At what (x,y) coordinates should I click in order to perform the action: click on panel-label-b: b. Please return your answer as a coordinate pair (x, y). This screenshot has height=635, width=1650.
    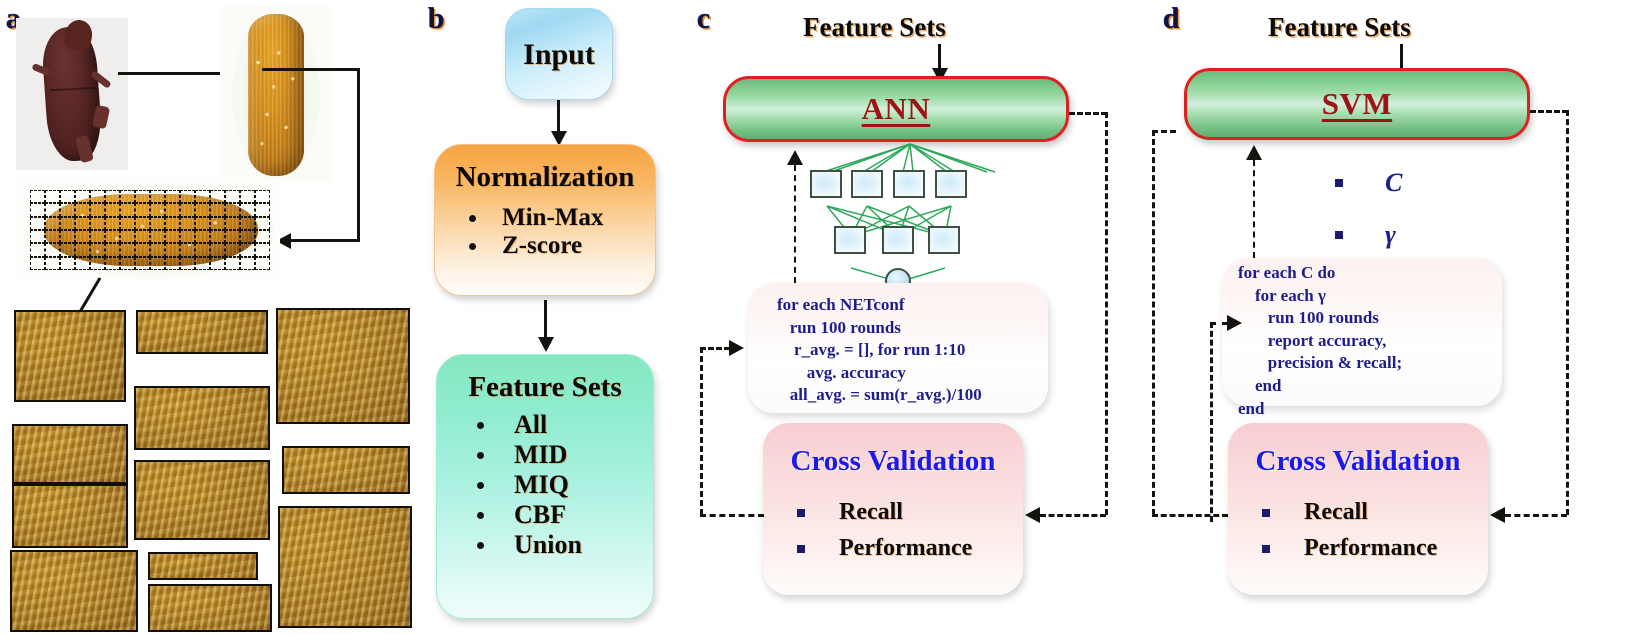
    Looking at the image, I should click on (436, 18).